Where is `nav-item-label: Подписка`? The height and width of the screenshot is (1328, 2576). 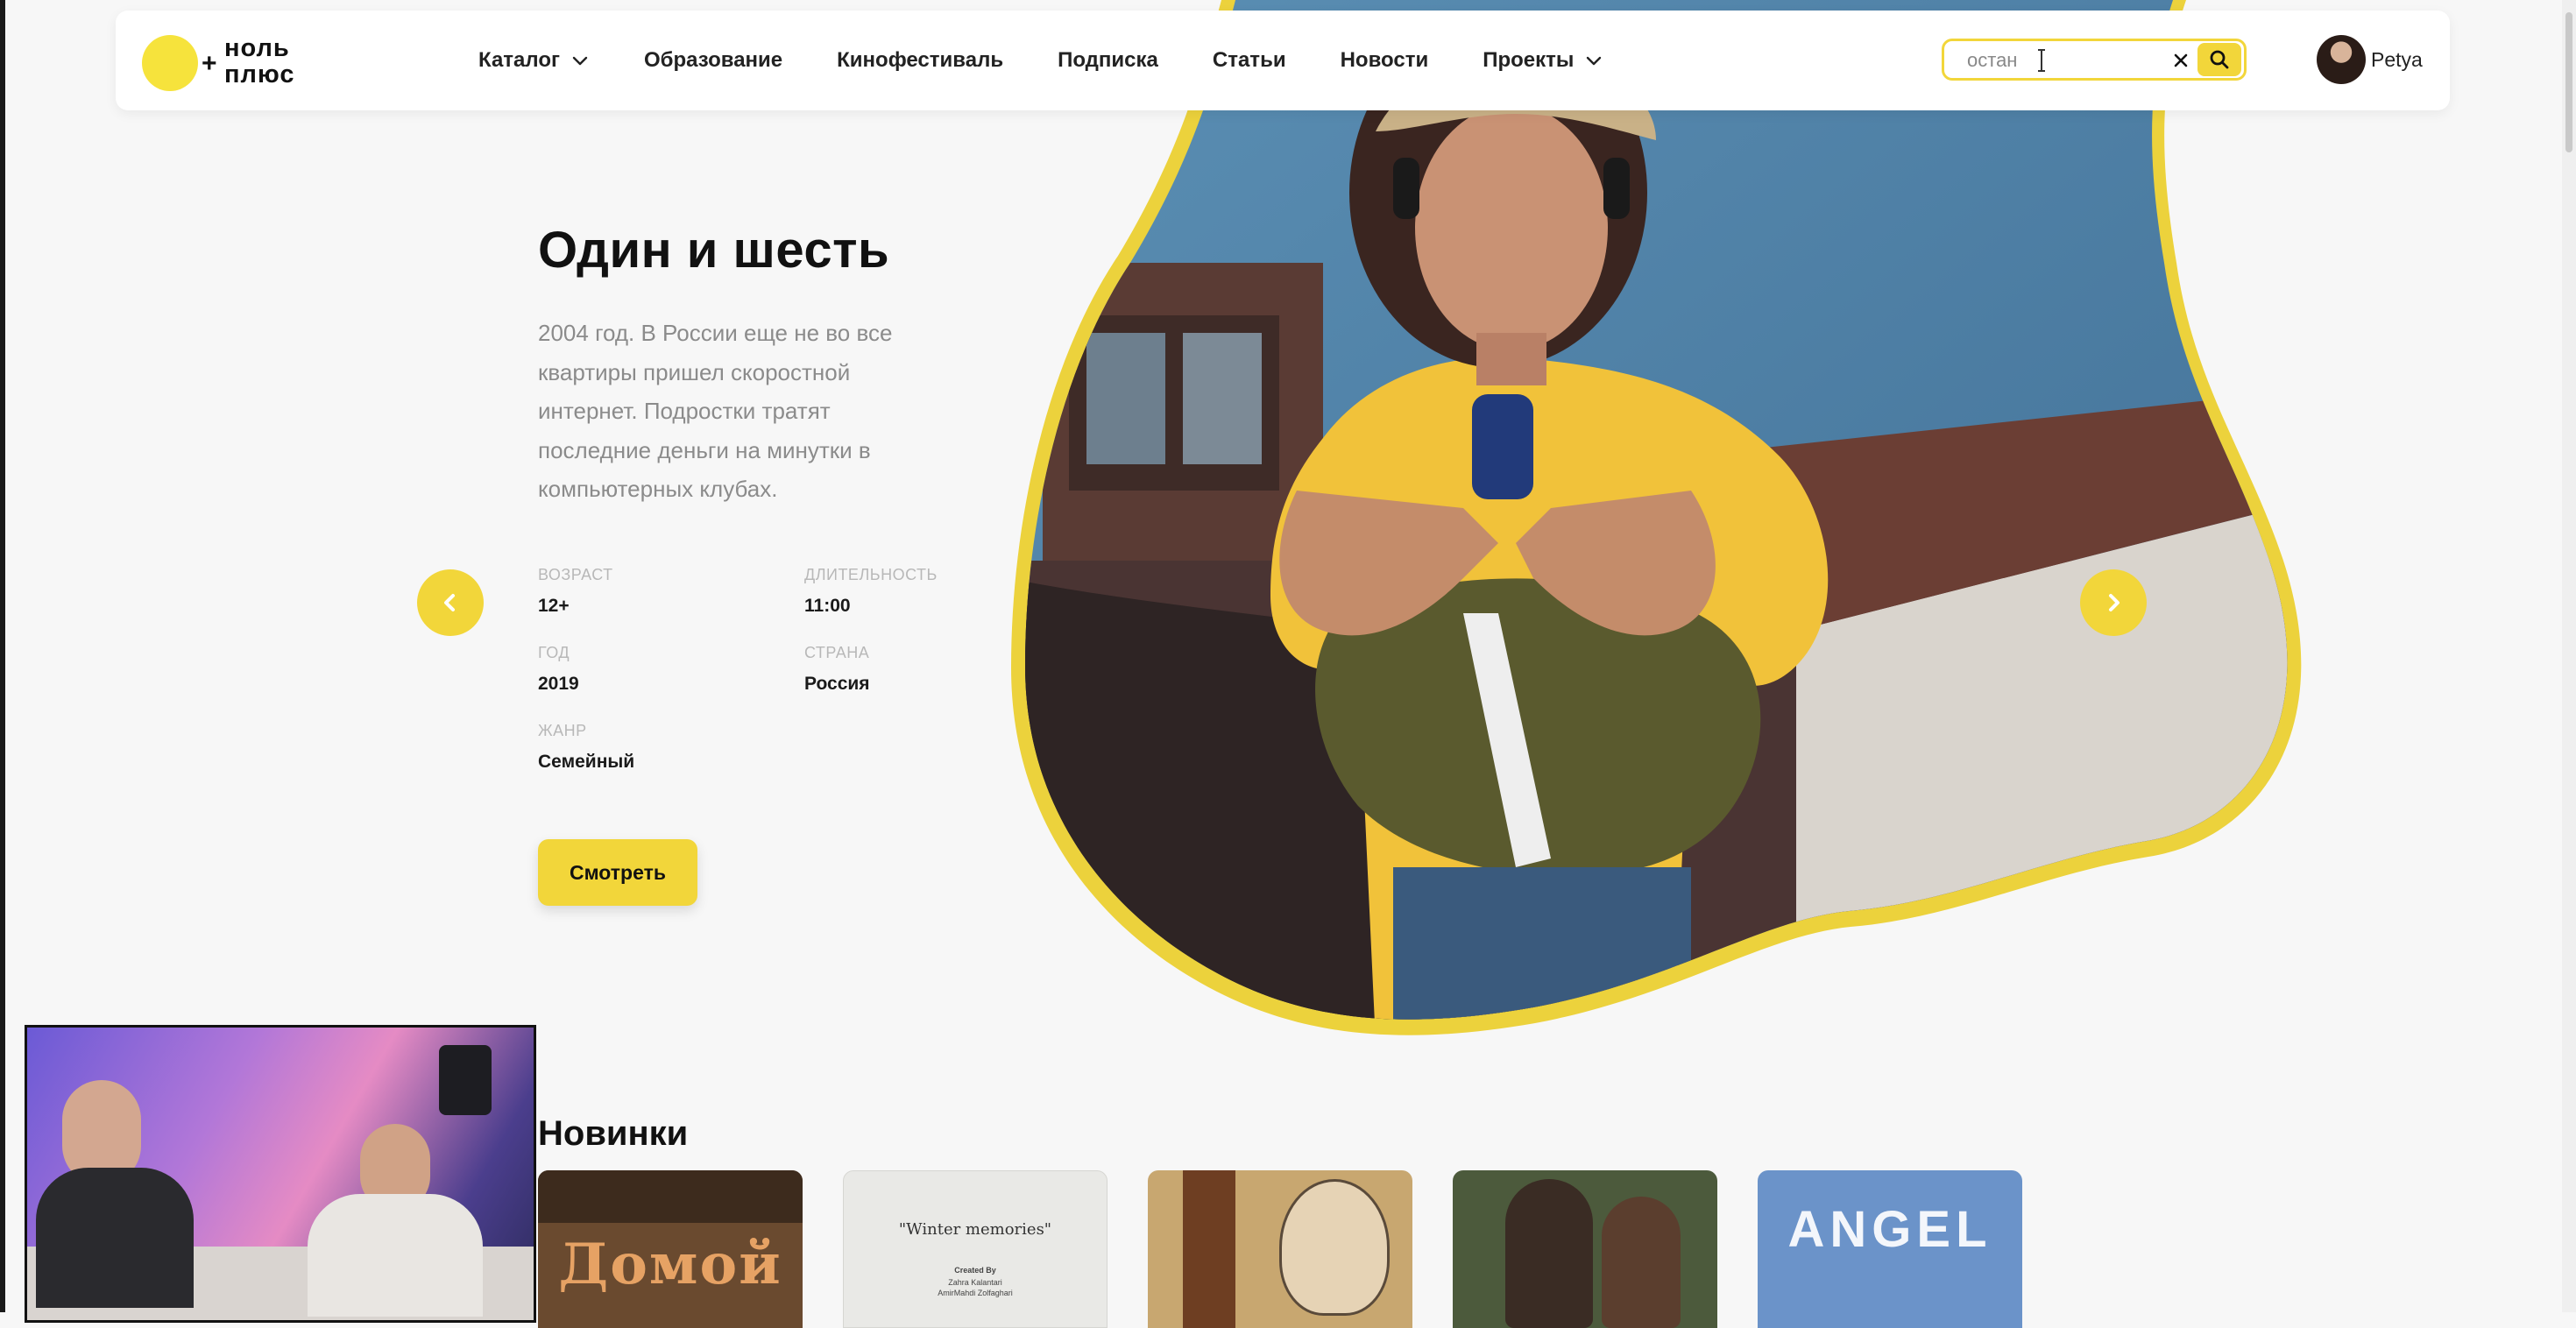
nav-item-label: Подписка is located at coordinates (1108, 60).